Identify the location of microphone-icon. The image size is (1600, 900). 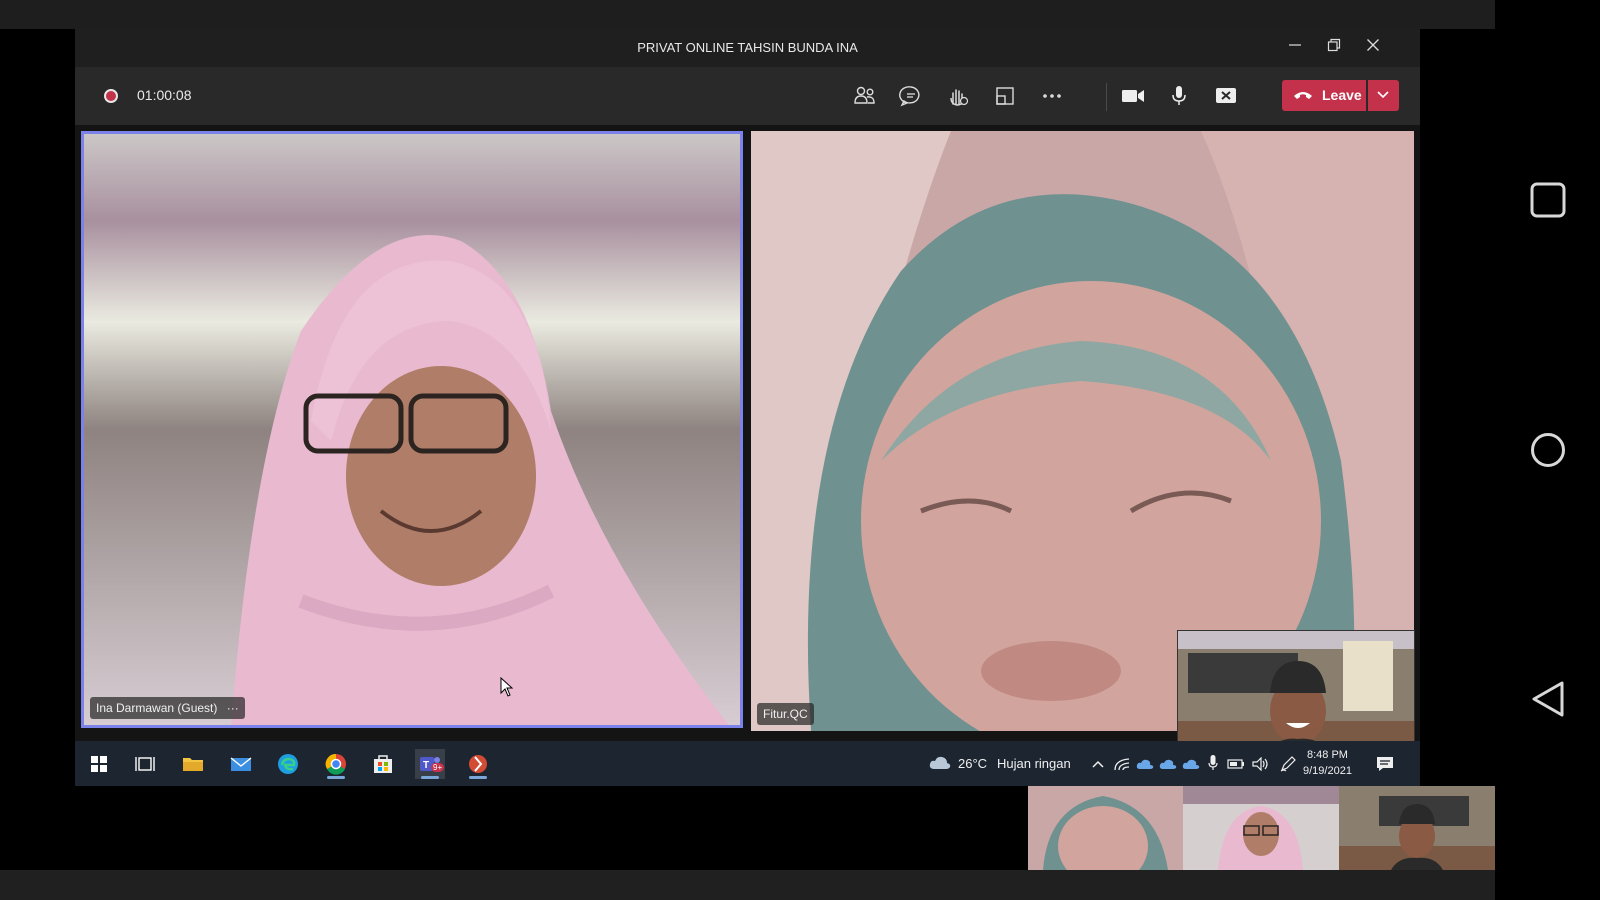
(1179, 95).